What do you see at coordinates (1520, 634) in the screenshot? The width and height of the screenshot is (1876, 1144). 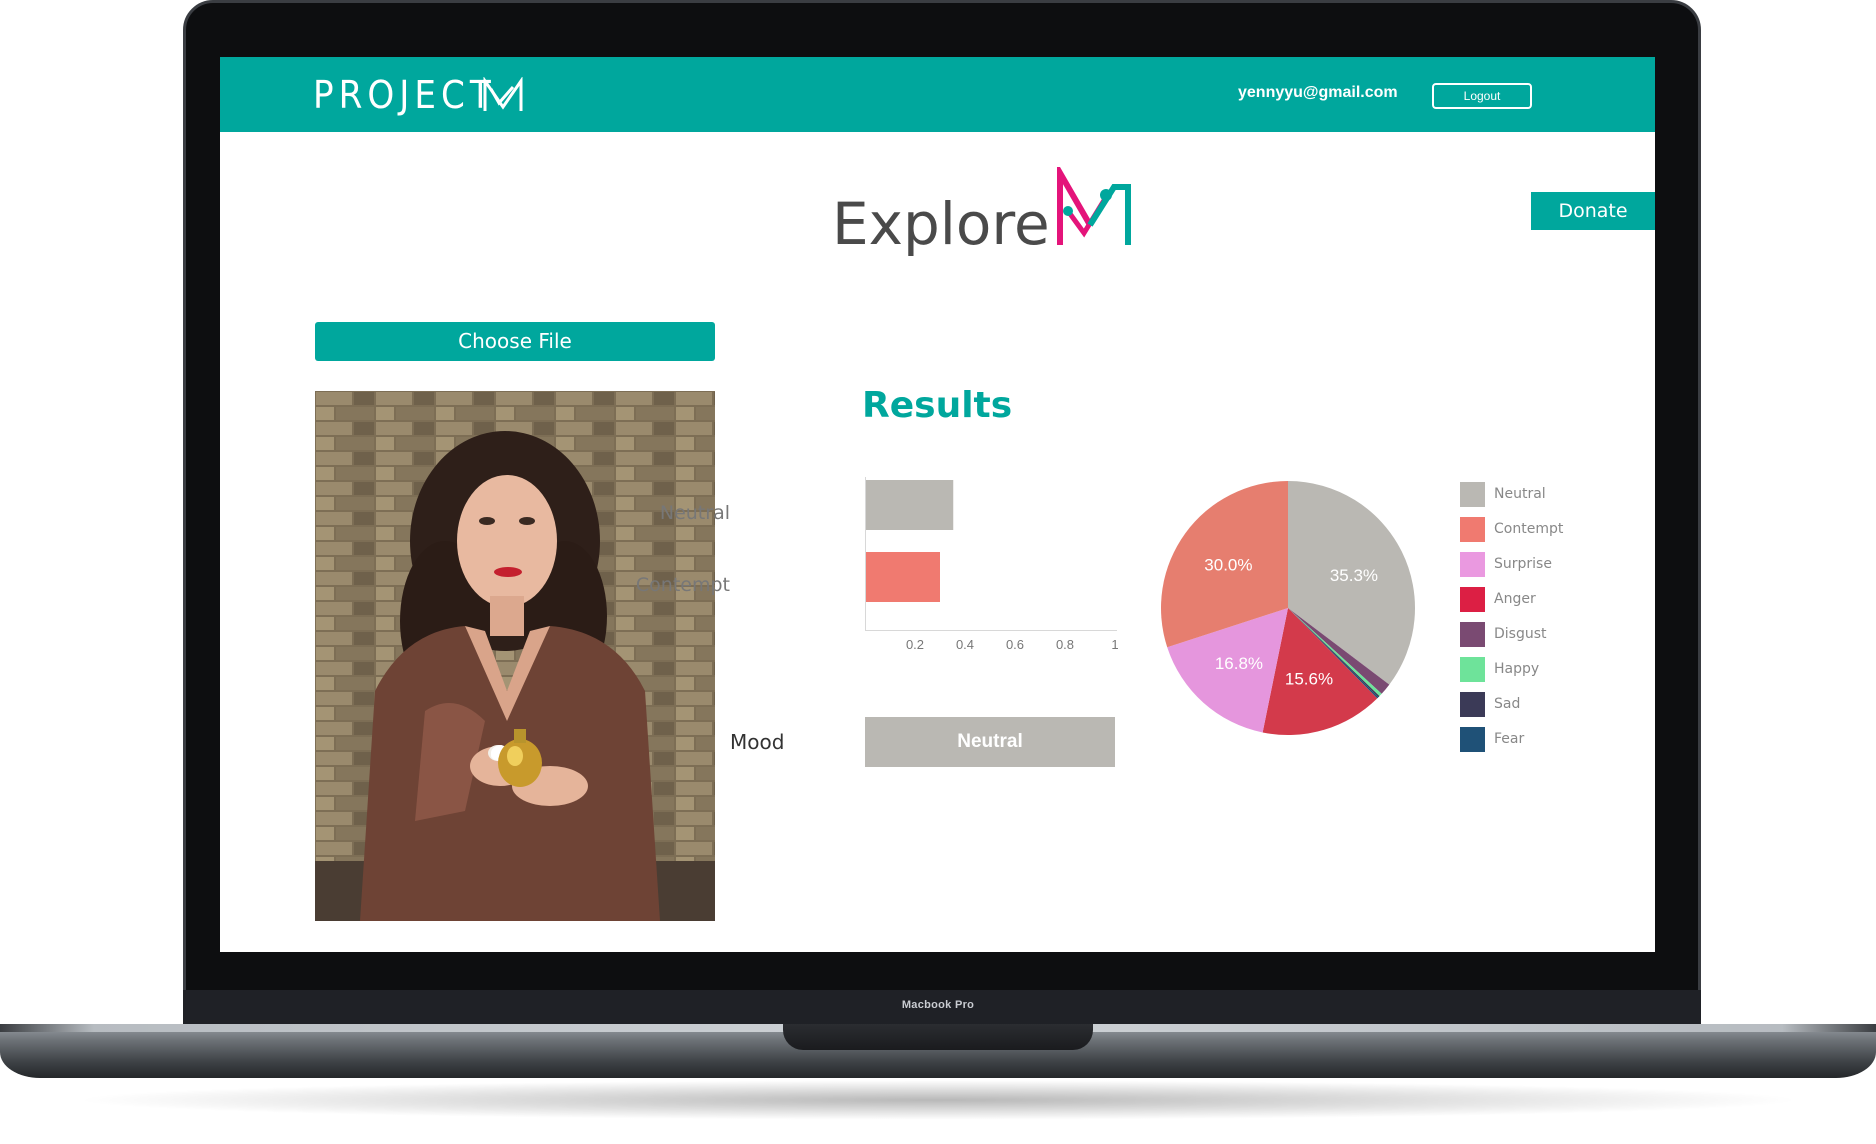 I see `legend-label: Disgust` at bounding box center [1520, 634].